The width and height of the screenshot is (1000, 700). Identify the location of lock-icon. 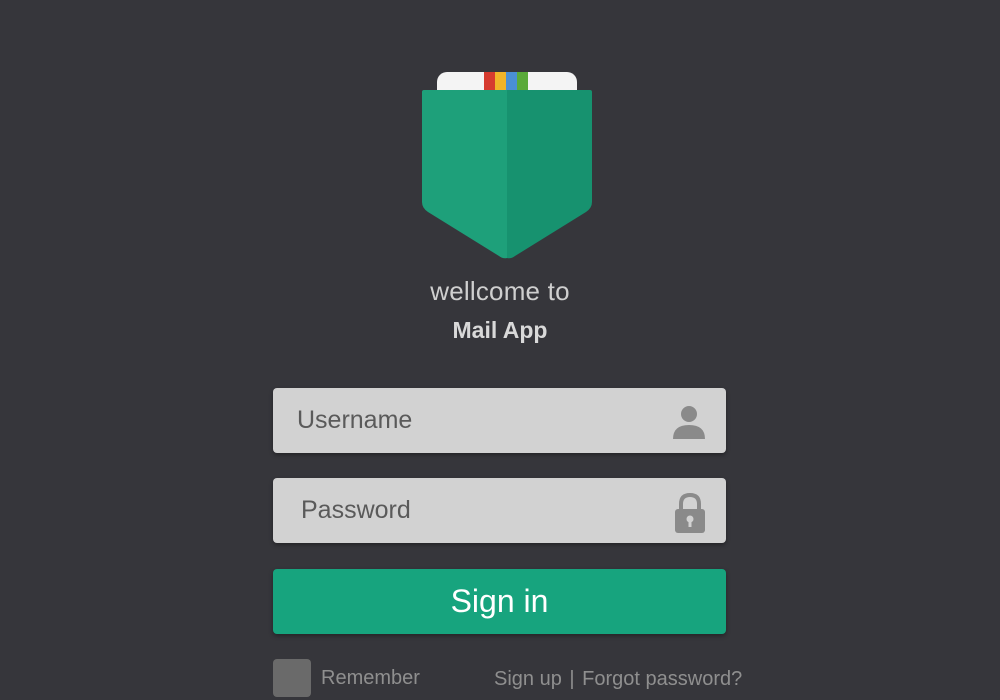
(690, 512).